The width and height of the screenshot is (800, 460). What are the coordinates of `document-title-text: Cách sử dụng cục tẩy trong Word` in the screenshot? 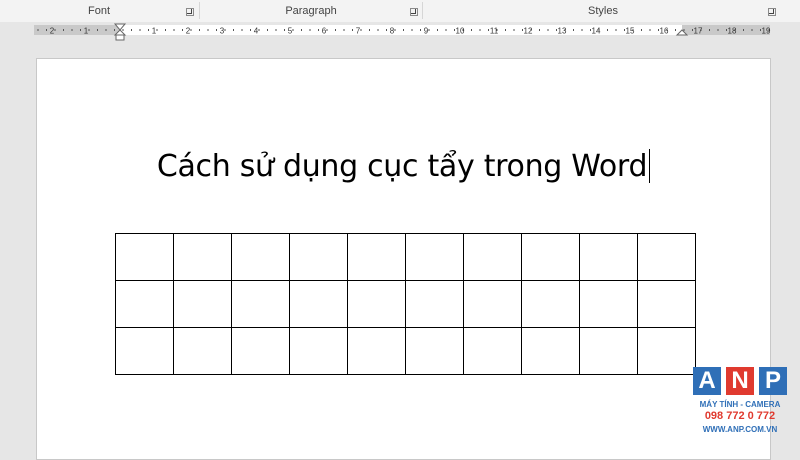 It's located at (402, 166).